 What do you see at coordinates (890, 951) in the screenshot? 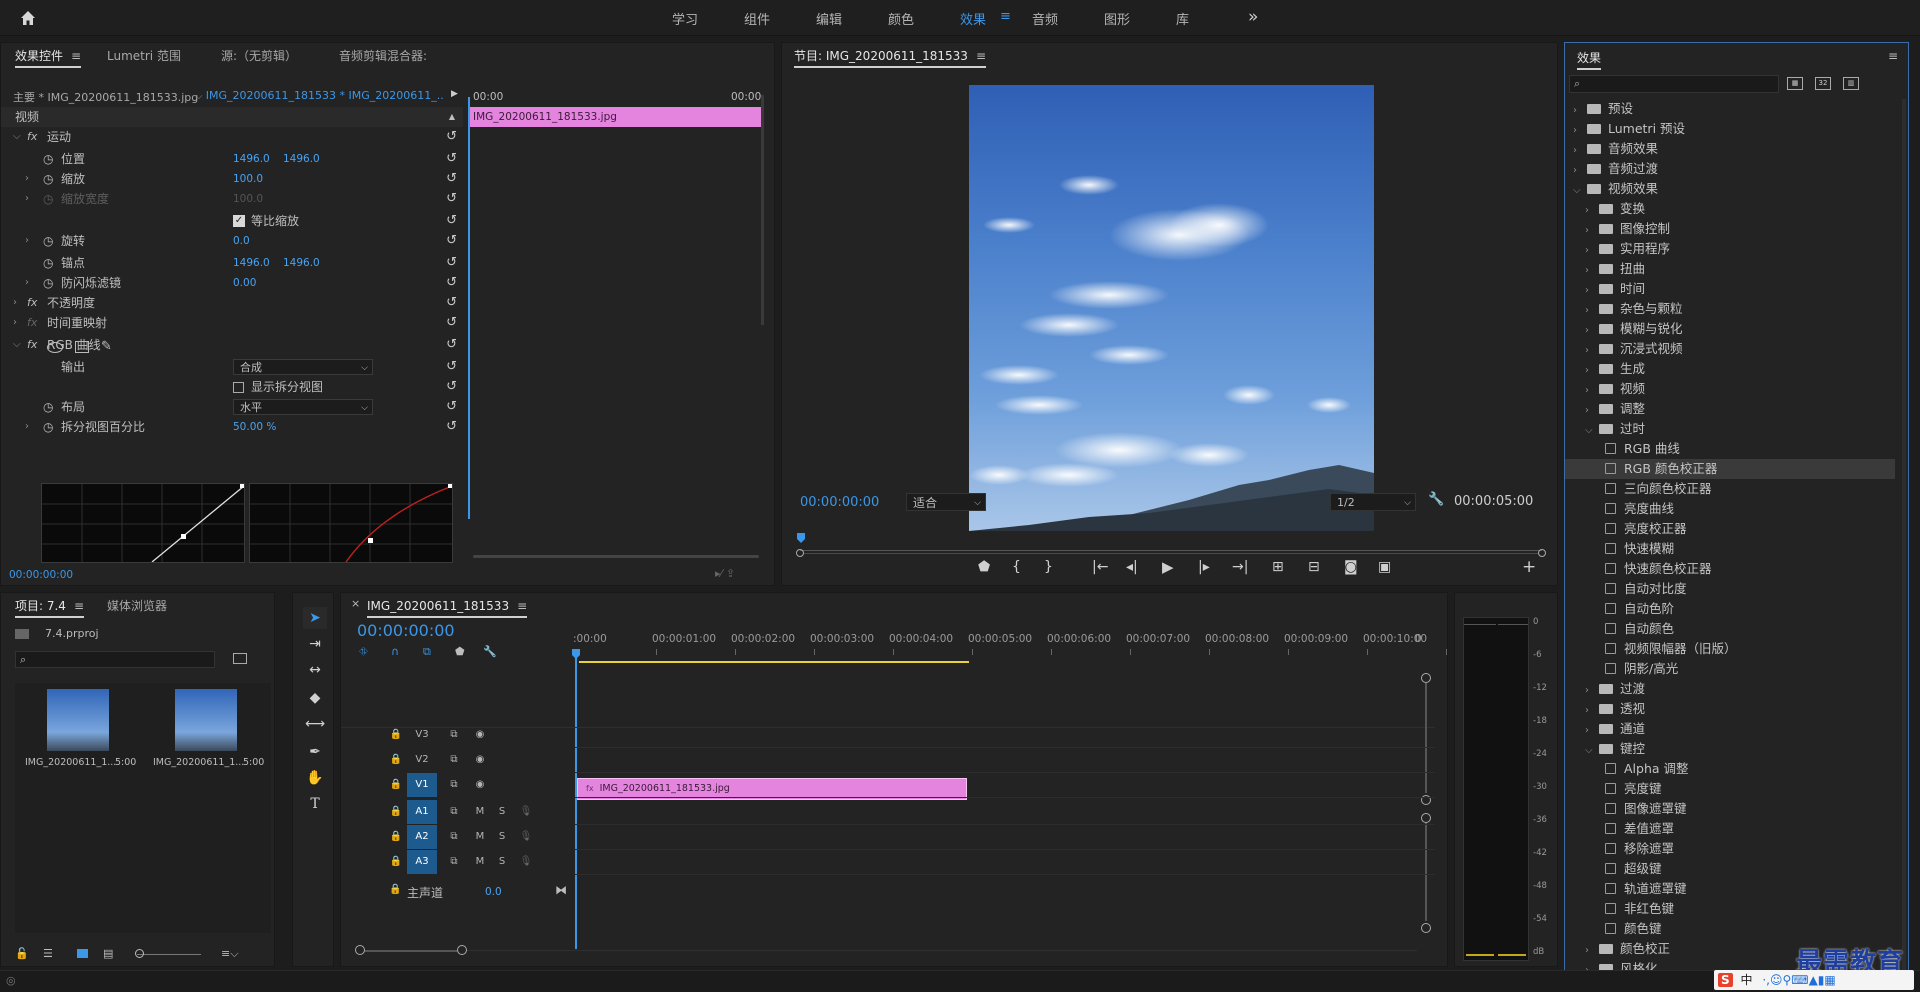
I see `timeline-hscroll` at bounding box center [890, 951].